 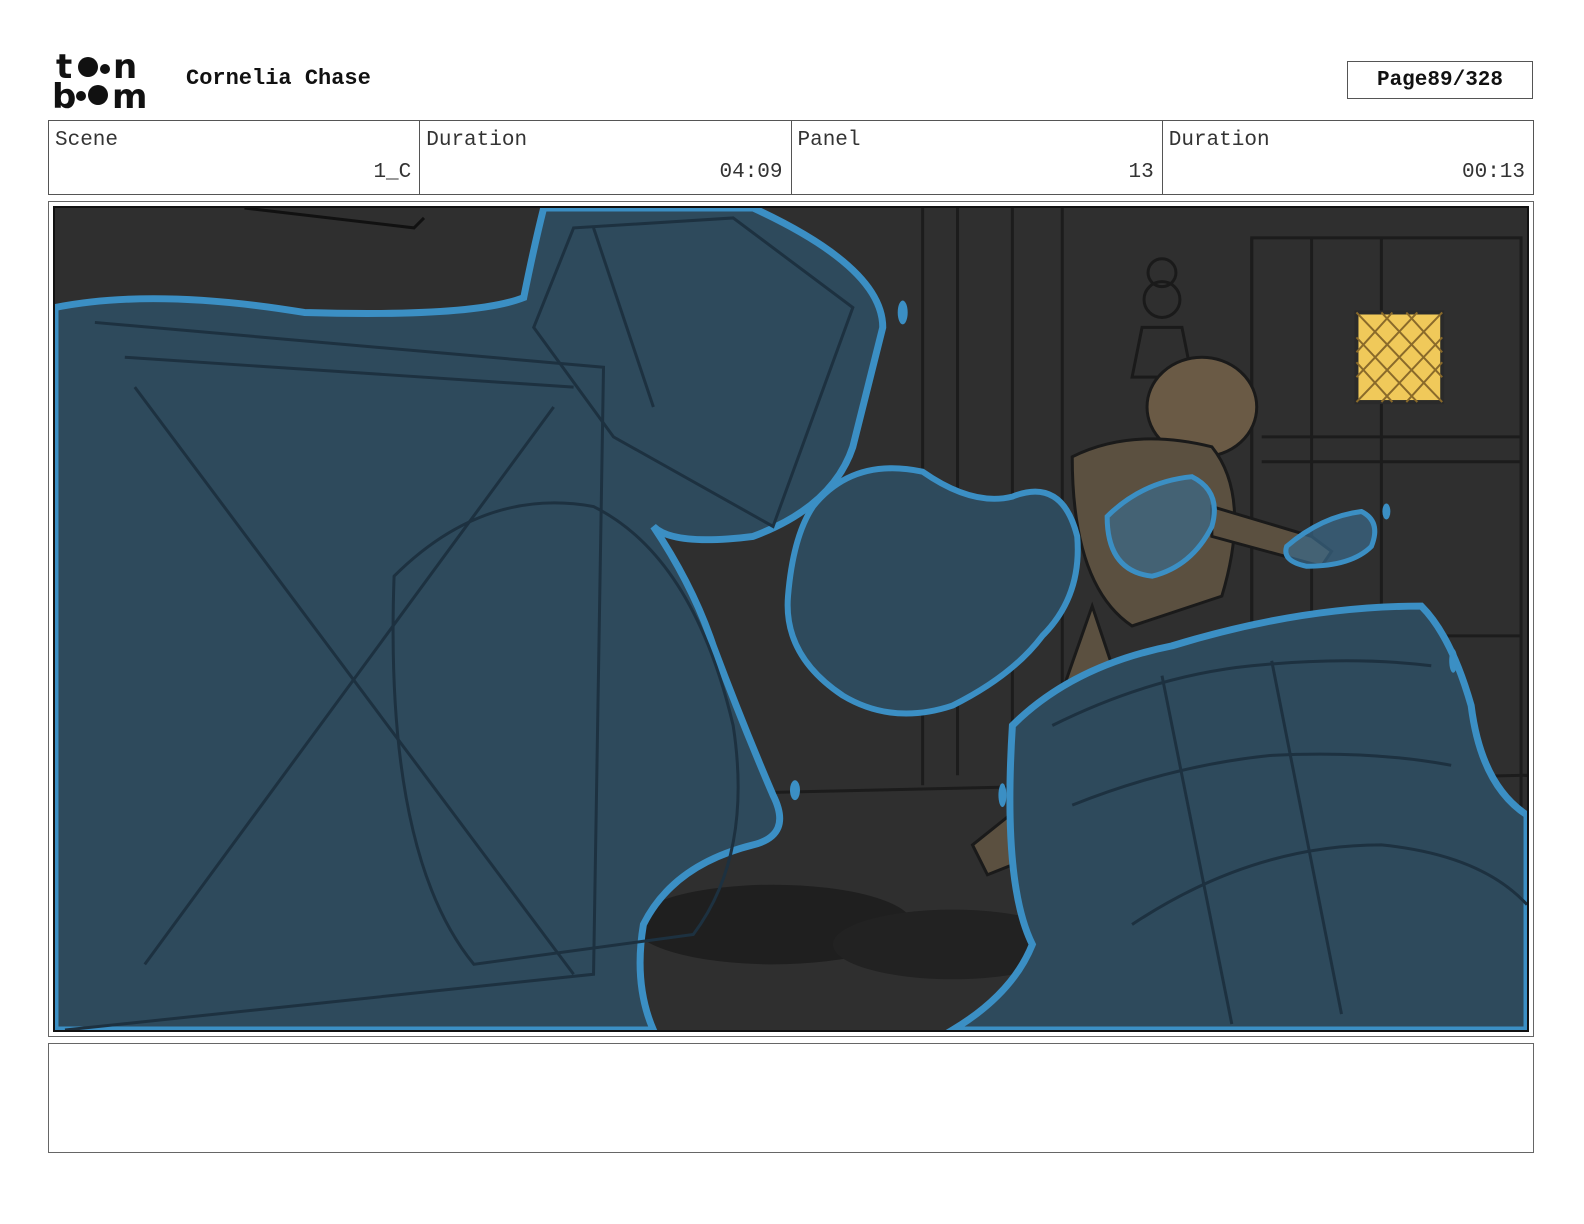 I want to click on panel-label: Panel, so click(x=829, y=140).